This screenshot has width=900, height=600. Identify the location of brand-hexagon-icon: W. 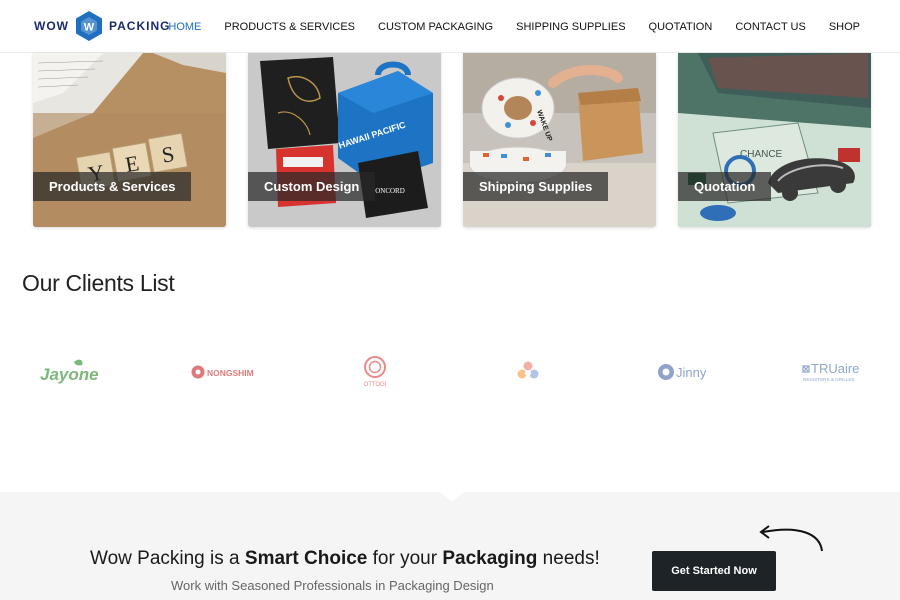
(89, 26).